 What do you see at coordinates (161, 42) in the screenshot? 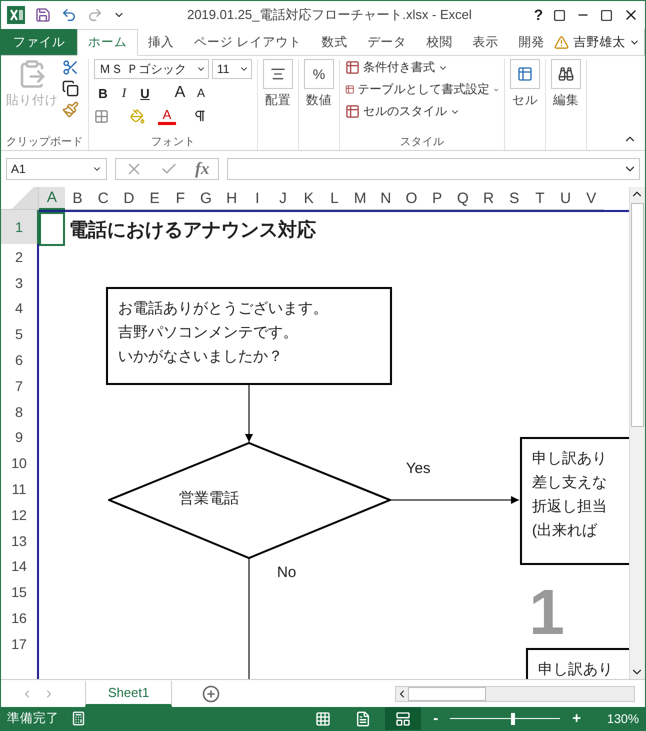
I see `ribbon-tab: 挿入` at bounding box center [161, 42].